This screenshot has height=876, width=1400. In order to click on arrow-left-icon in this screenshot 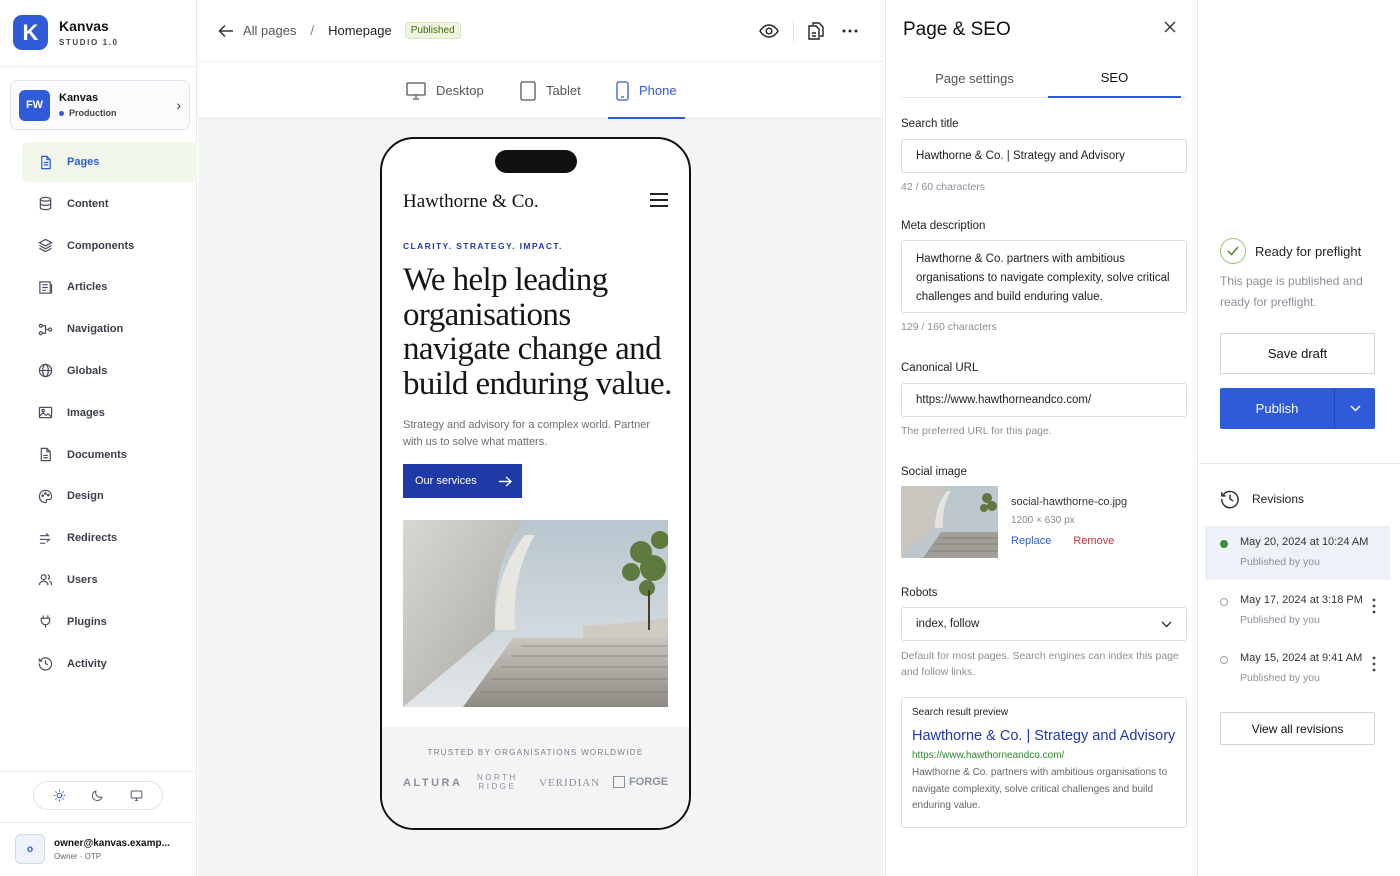, I will do `click(226, 31)`.